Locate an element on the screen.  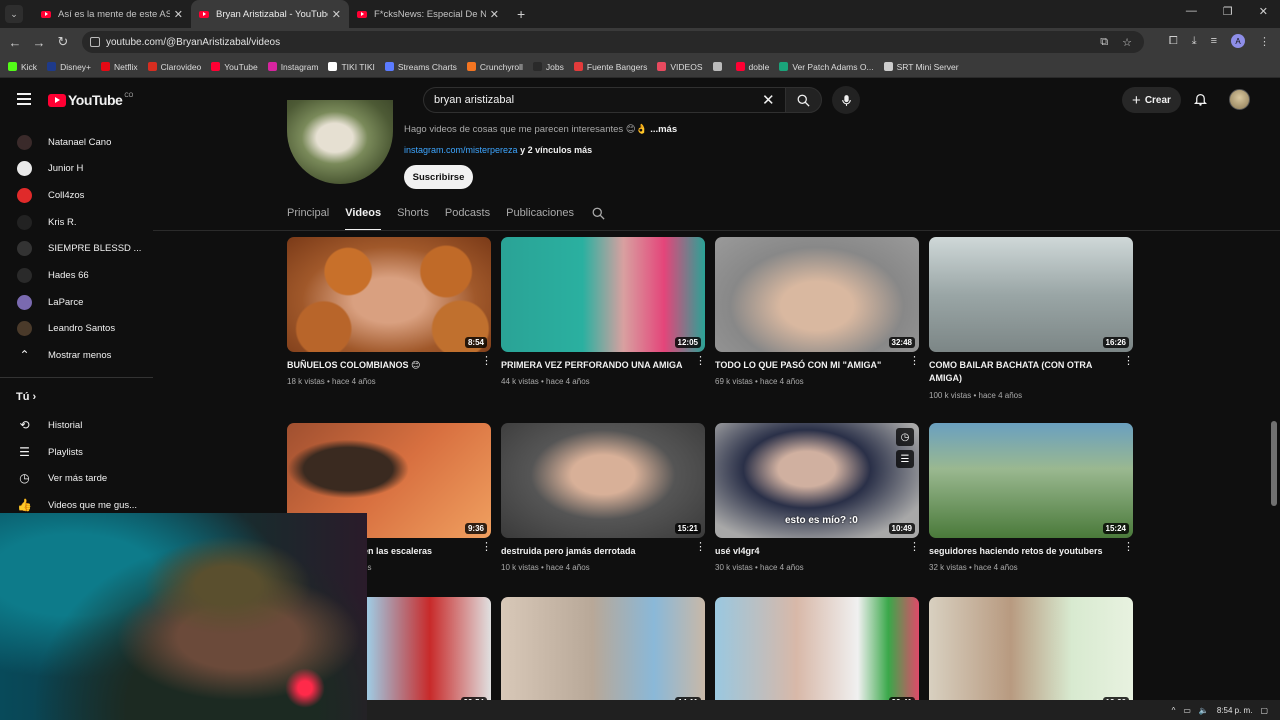
reading-list-icon: ≡ is located at coordinates (1214, 41).